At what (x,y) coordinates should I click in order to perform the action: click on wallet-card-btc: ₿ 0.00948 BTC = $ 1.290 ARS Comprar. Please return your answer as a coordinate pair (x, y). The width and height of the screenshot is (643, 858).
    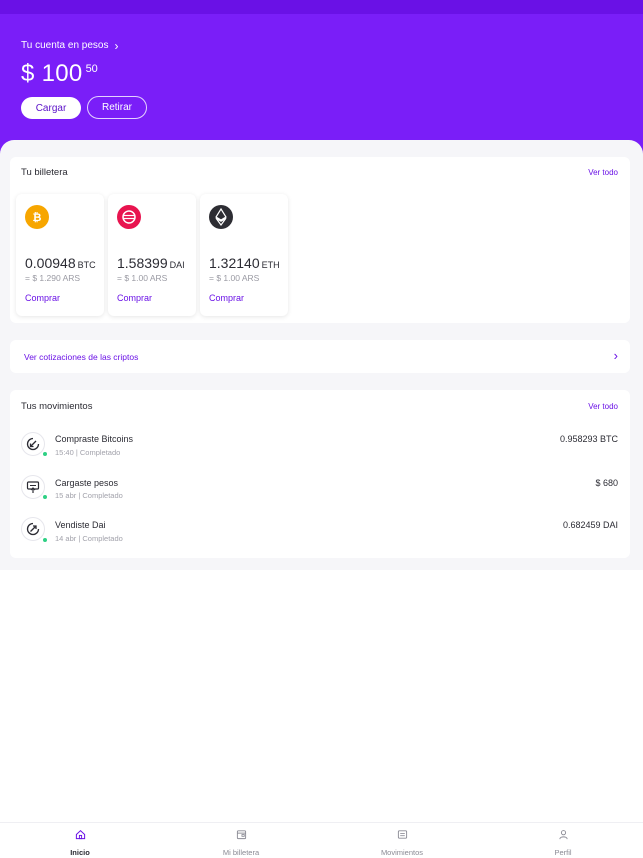
    Looking at the image, I should click on (60, 255).